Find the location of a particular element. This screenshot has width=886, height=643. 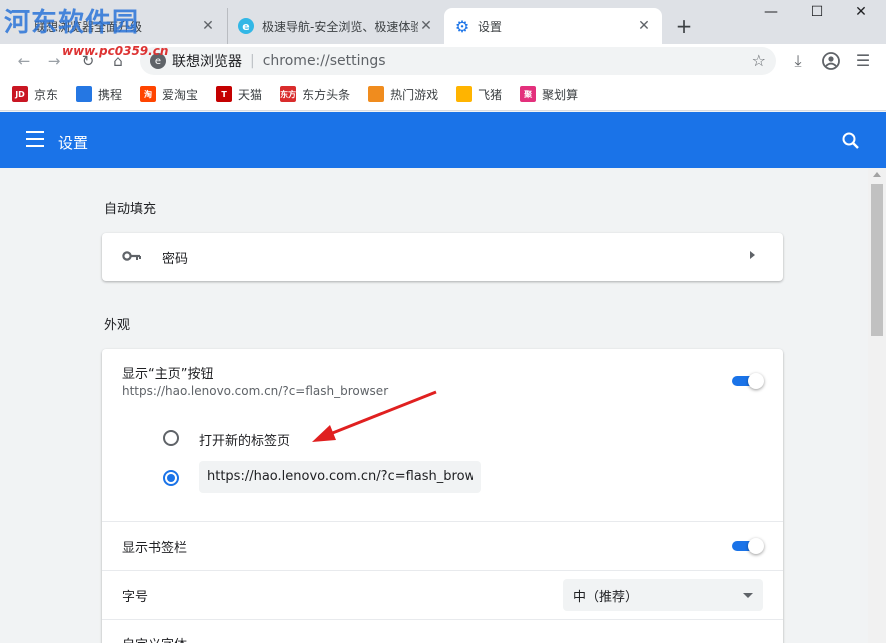

watermark-url: www.pc0359.cn is located at coordinates (115, 51).